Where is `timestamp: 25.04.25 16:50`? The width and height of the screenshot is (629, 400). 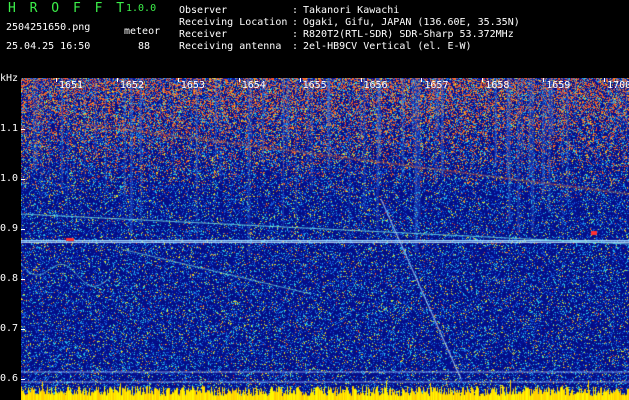
timestamp: 25.04.25 16:50 is located at coordinates (48, 46).